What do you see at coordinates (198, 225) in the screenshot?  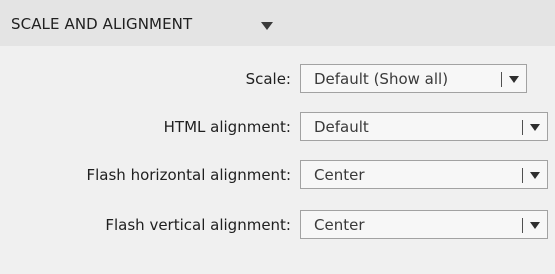 I see `flash-vertical-alignment-label: Flash vertical alignment:` at bounding box center [198, 225].